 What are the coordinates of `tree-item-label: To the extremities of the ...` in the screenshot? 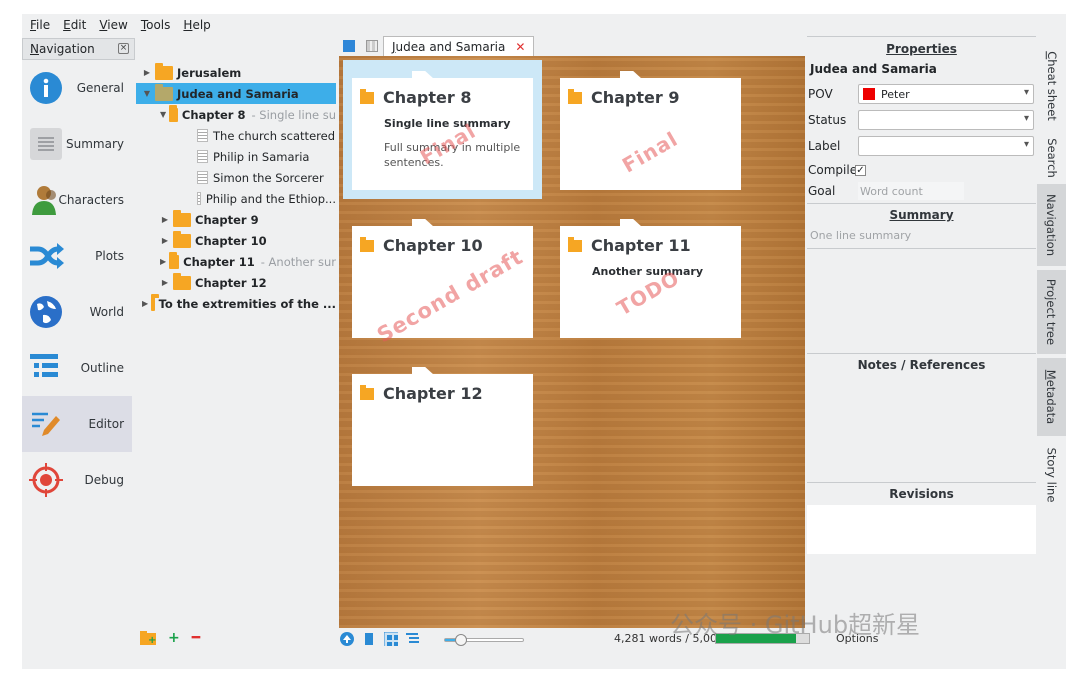 It's located at (247, 303).